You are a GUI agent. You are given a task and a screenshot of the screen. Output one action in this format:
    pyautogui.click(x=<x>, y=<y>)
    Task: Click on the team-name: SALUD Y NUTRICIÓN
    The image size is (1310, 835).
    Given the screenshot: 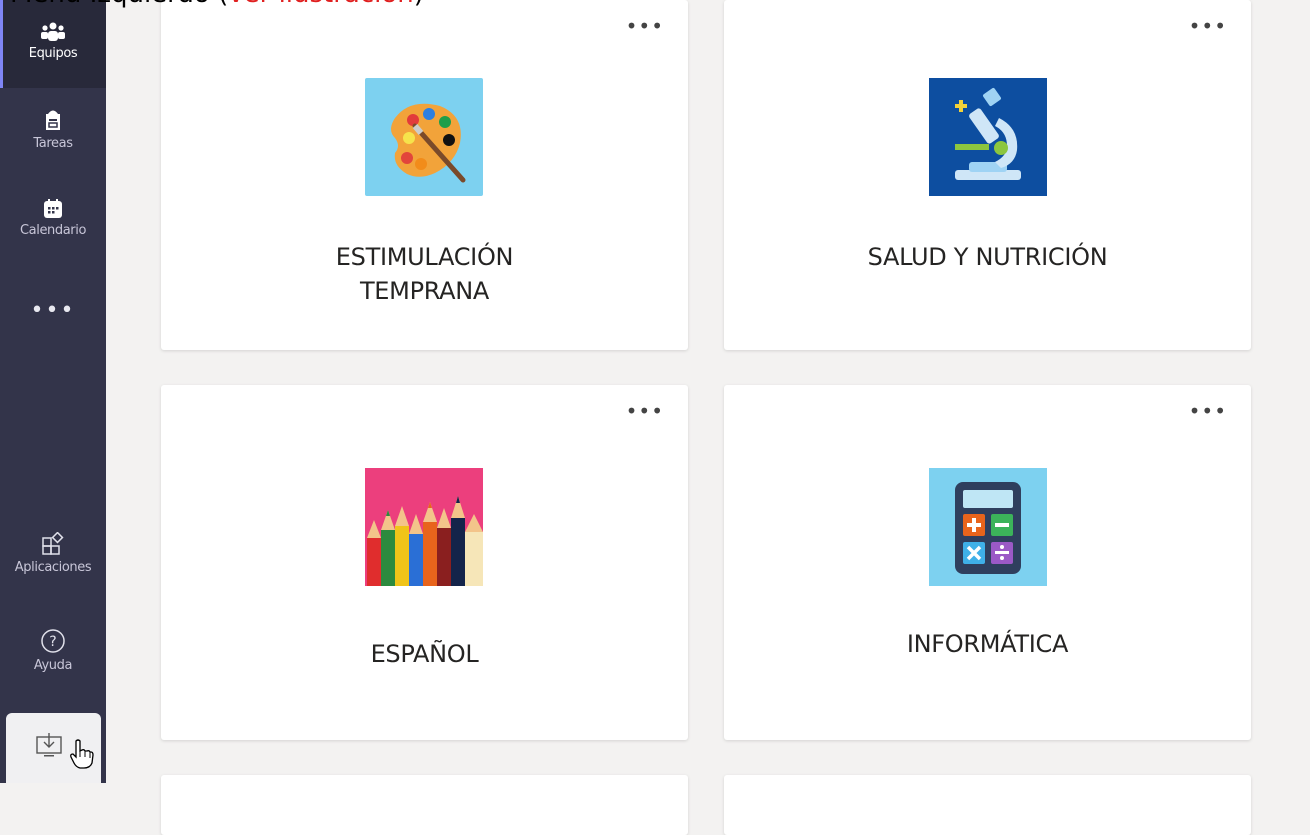 What is the action you would take?
    pyautogui.click(x=987, y=257)
    